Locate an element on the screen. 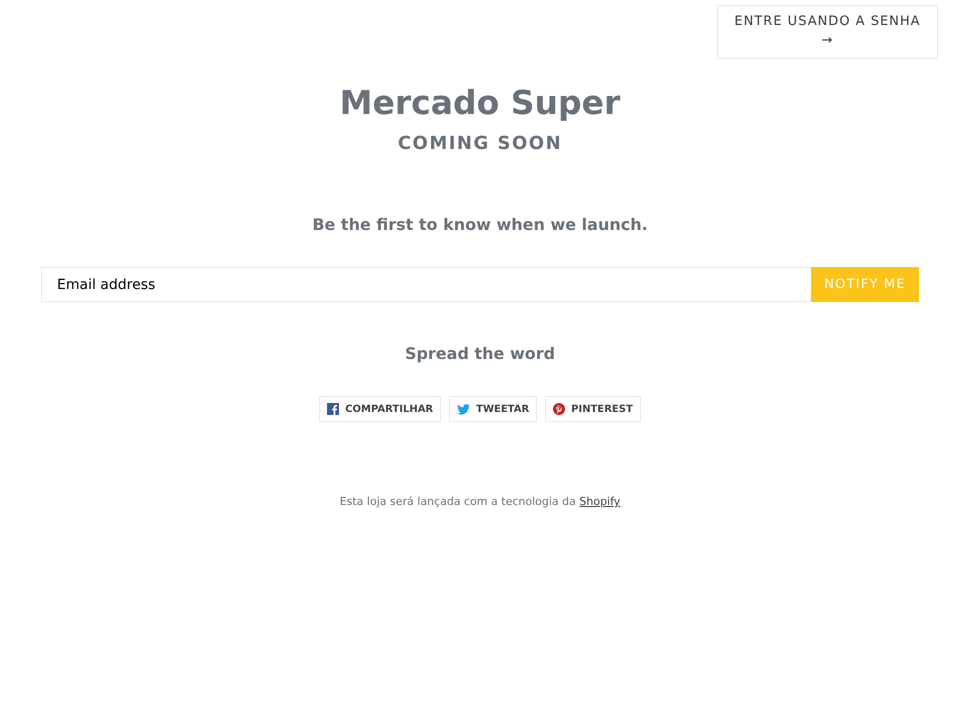 This screenshot has width=960, height=720. signup-heading: Be the first to know when we launch. is located at coordinates (480, 225).